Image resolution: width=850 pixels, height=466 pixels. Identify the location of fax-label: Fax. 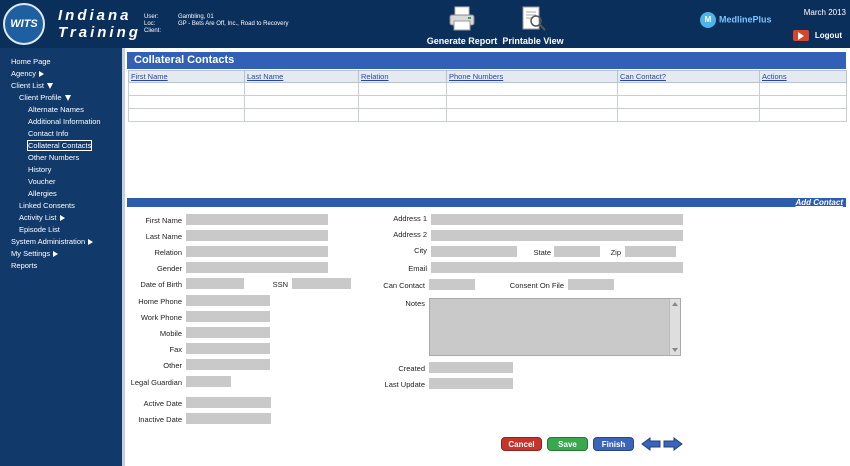
(175, 349).